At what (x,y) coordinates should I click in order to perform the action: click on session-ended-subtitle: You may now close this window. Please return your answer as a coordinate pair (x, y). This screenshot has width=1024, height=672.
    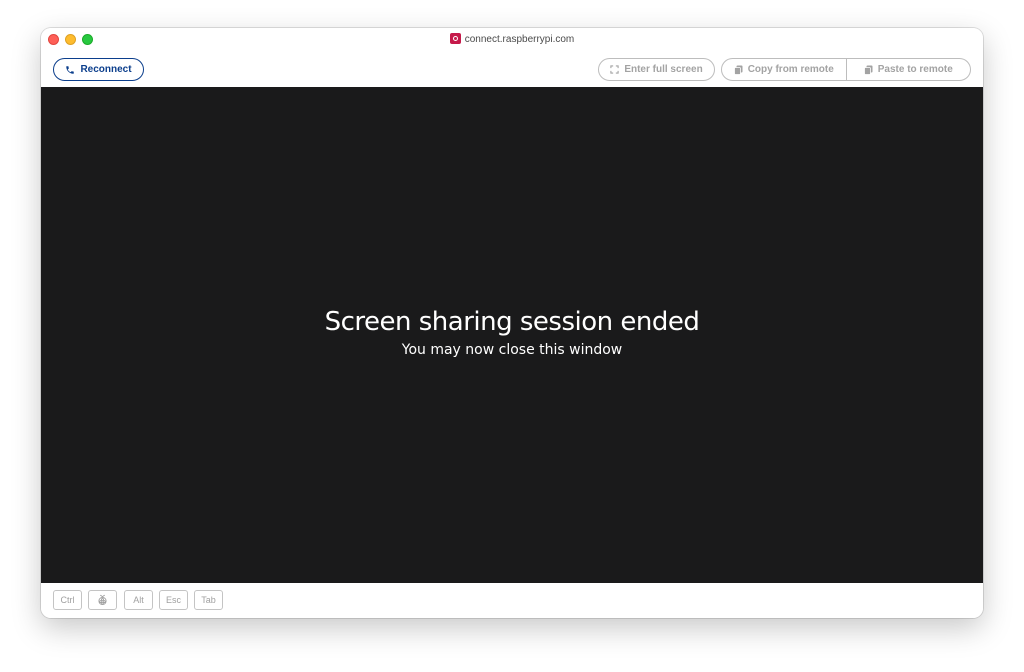
    Looking at the image, I should click on (512, 350).